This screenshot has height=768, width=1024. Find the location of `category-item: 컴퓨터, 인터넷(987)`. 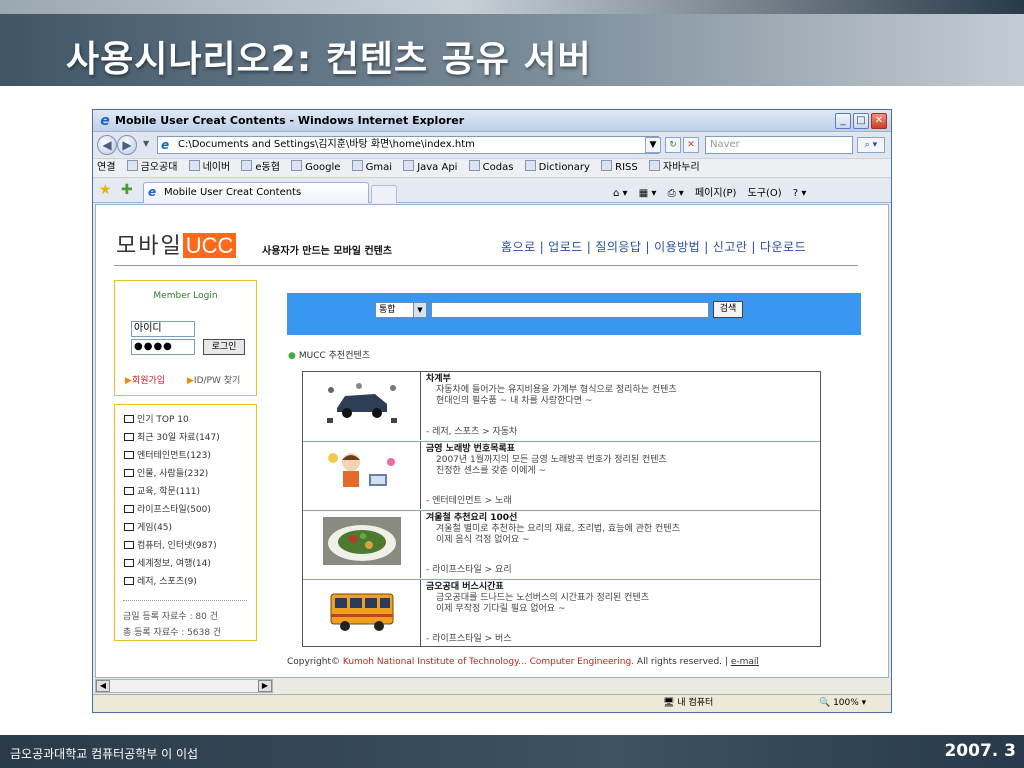

category-item: 컴퓨터, 인터넷(987) is located at coordinates (170, 544).